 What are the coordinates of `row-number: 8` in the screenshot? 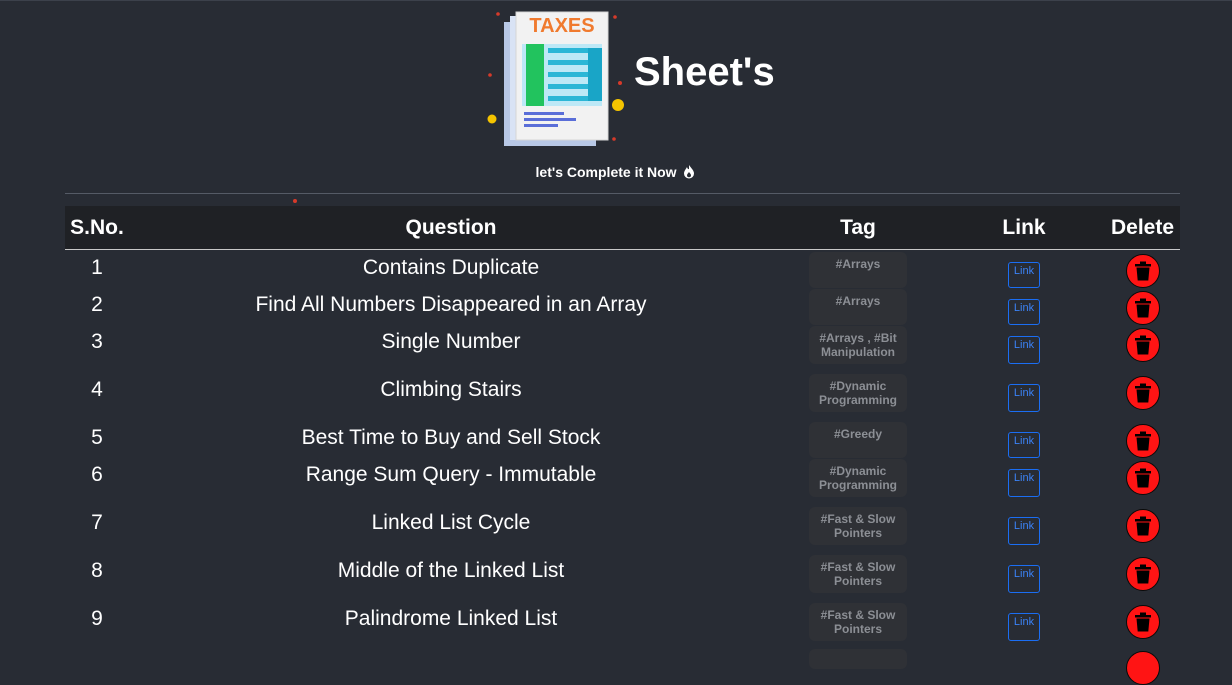 It's located at (97, 570).